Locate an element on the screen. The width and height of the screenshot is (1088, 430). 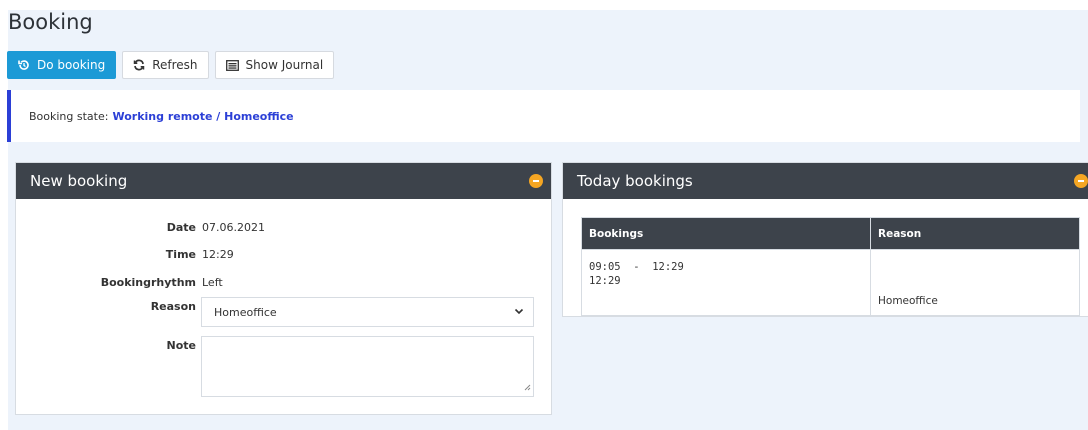
refresh-icon is located at coordinates (139, 65).